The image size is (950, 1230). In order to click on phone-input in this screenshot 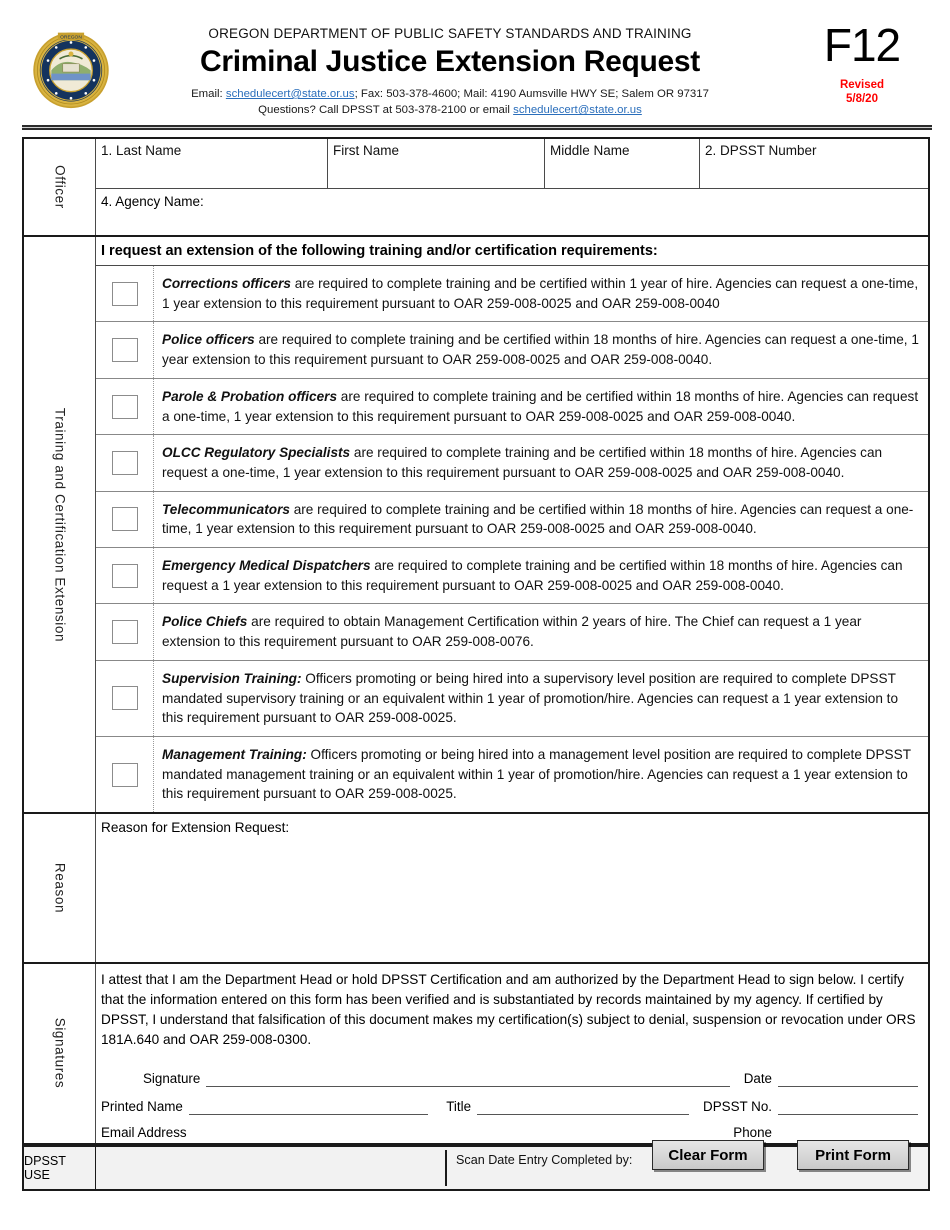, I will do `click(848, 1132)`.